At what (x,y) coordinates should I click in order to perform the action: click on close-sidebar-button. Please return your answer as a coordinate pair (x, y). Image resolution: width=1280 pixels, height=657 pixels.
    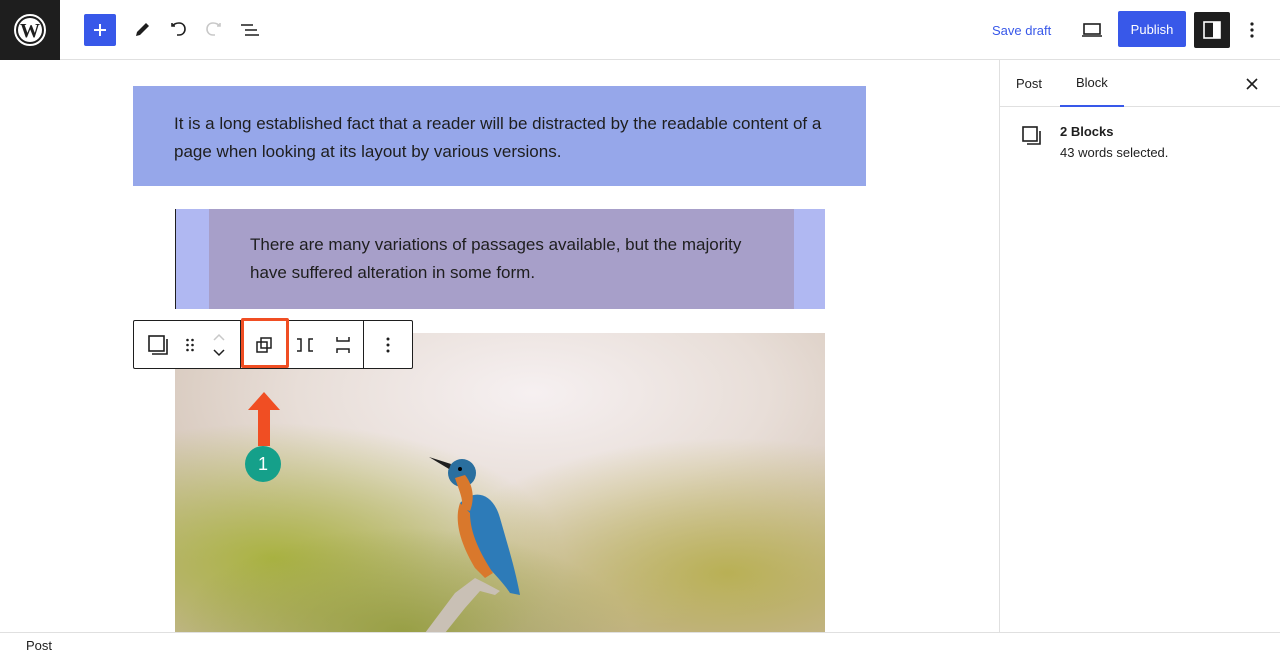
    Looking at the image, I should click on (1252, 84).